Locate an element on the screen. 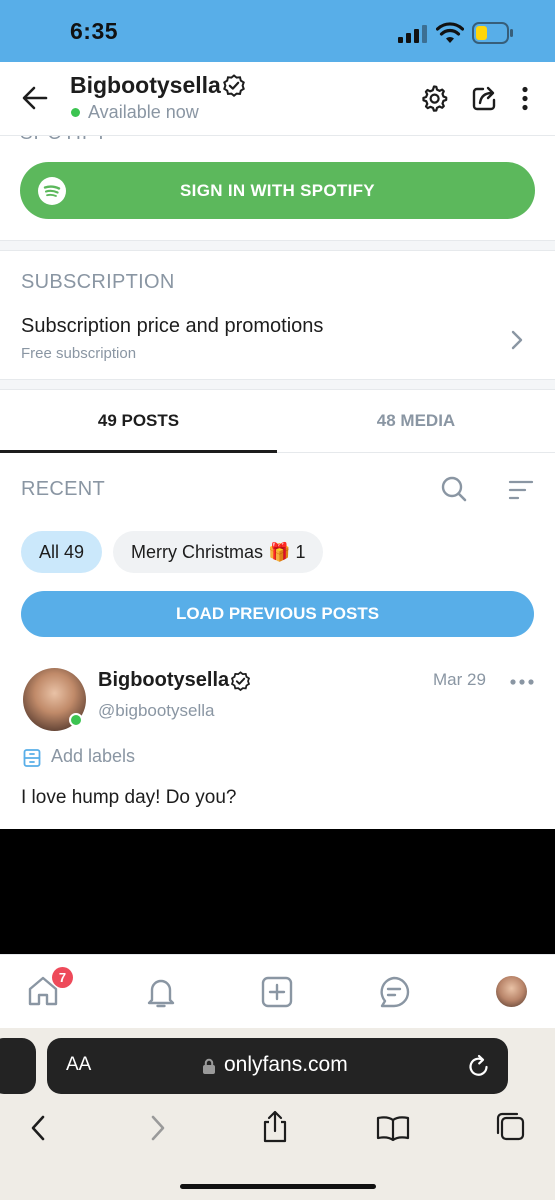  browser-share-icon is located at coordinates (275, 1127).